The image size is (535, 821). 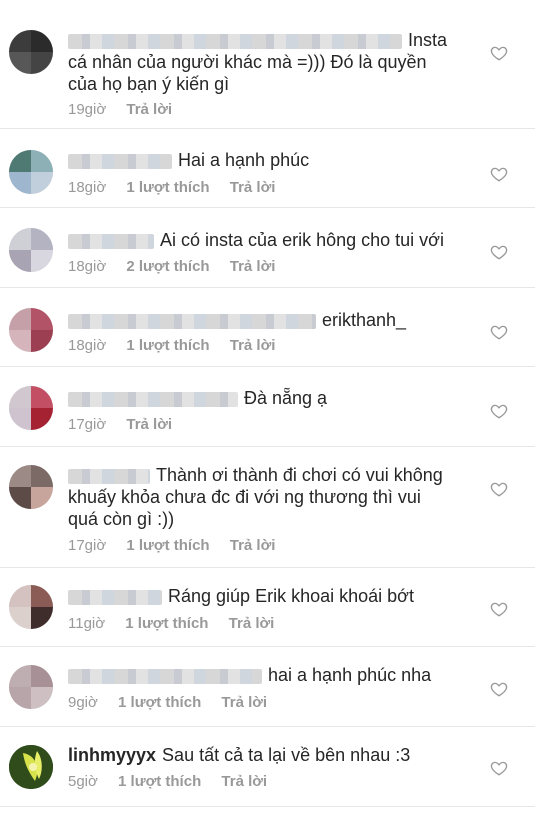 I want to click on user-avatar-image, so click(x=31, y=767).